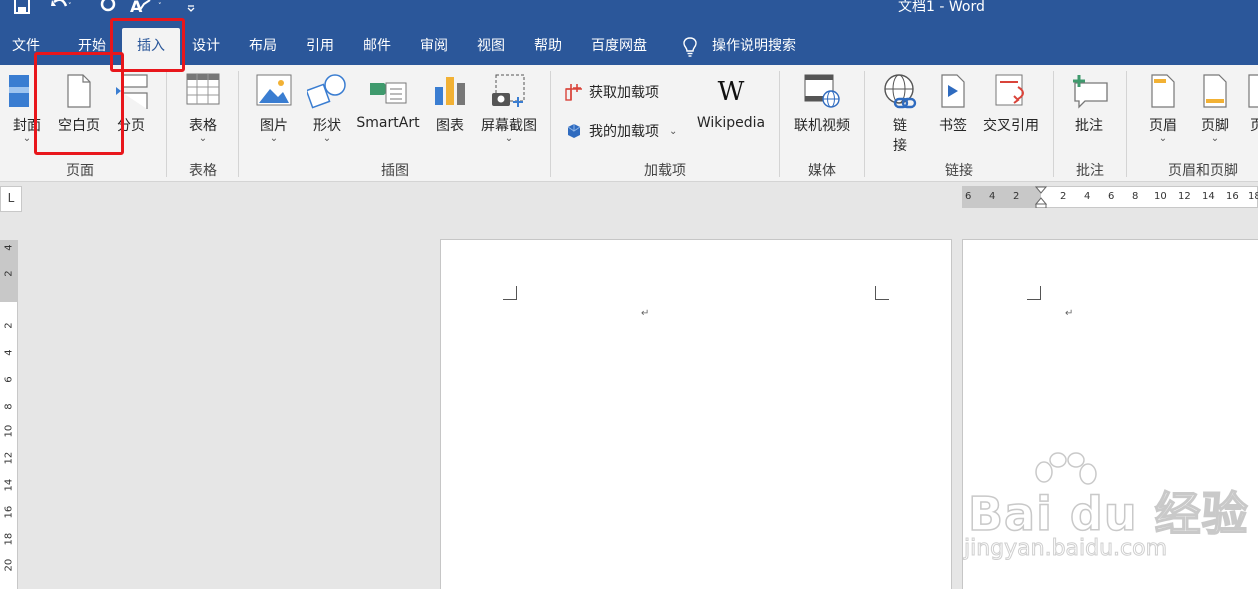  What do you see at coordinates (612, 92) in the screenshot?
I see `get-addins-button: 获取加载项` at bounding box center [612, 92].